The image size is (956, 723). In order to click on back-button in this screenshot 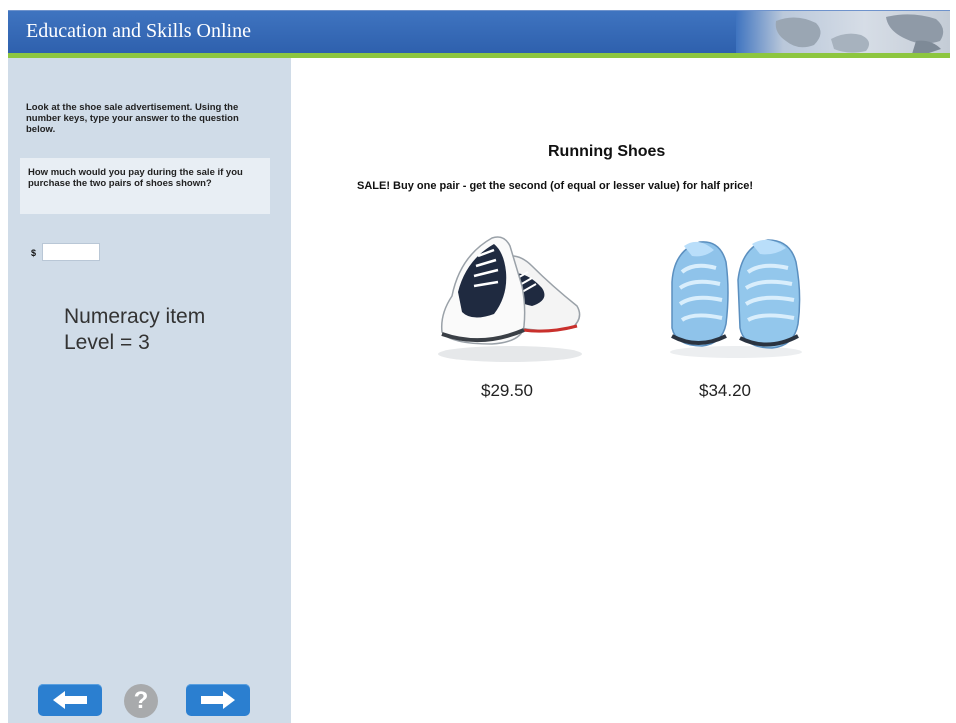, I will do `click(70, 700)`.